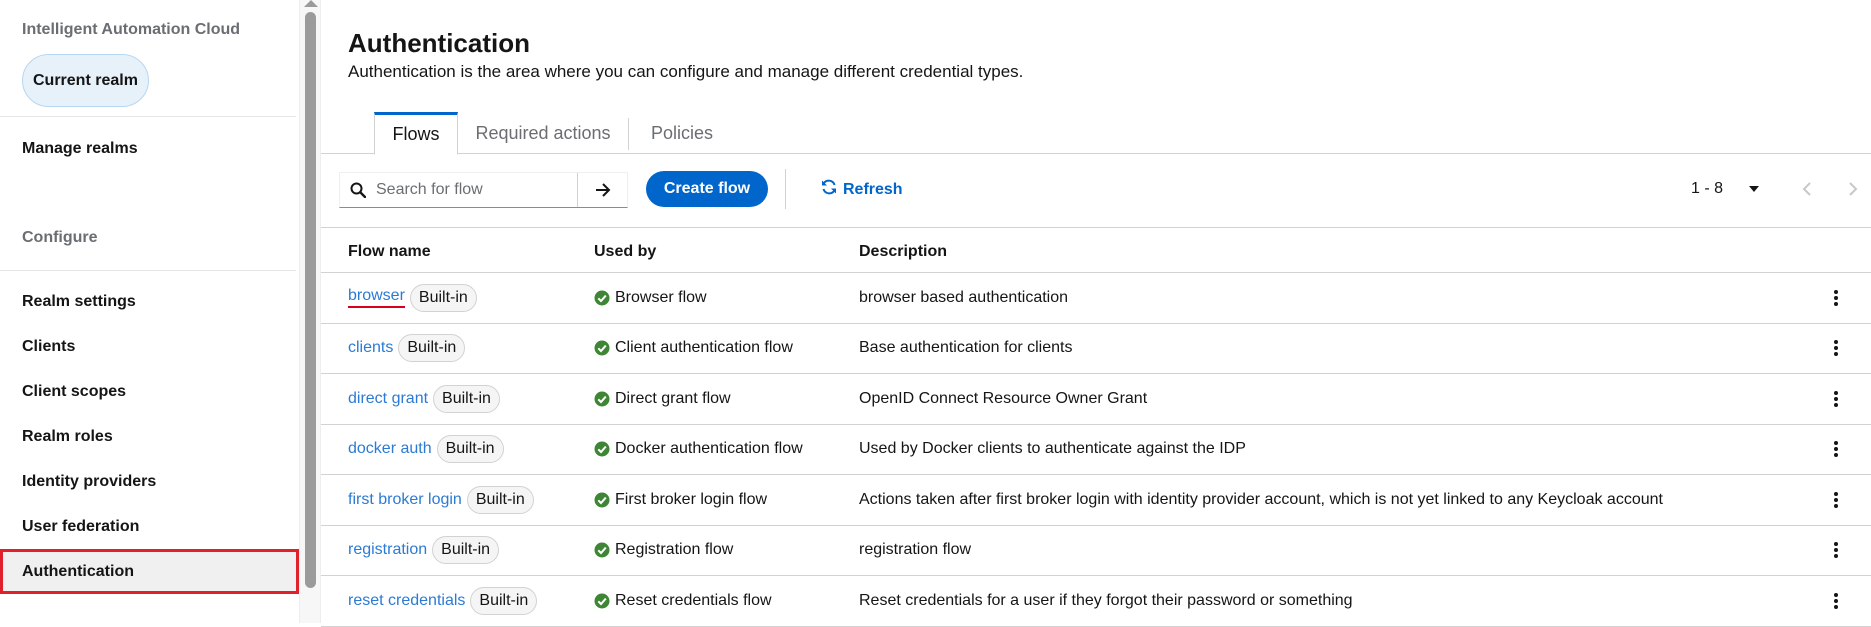  Describe the element at coordinates (358, 190) in the screenshot. I see `search-icon` at that location.